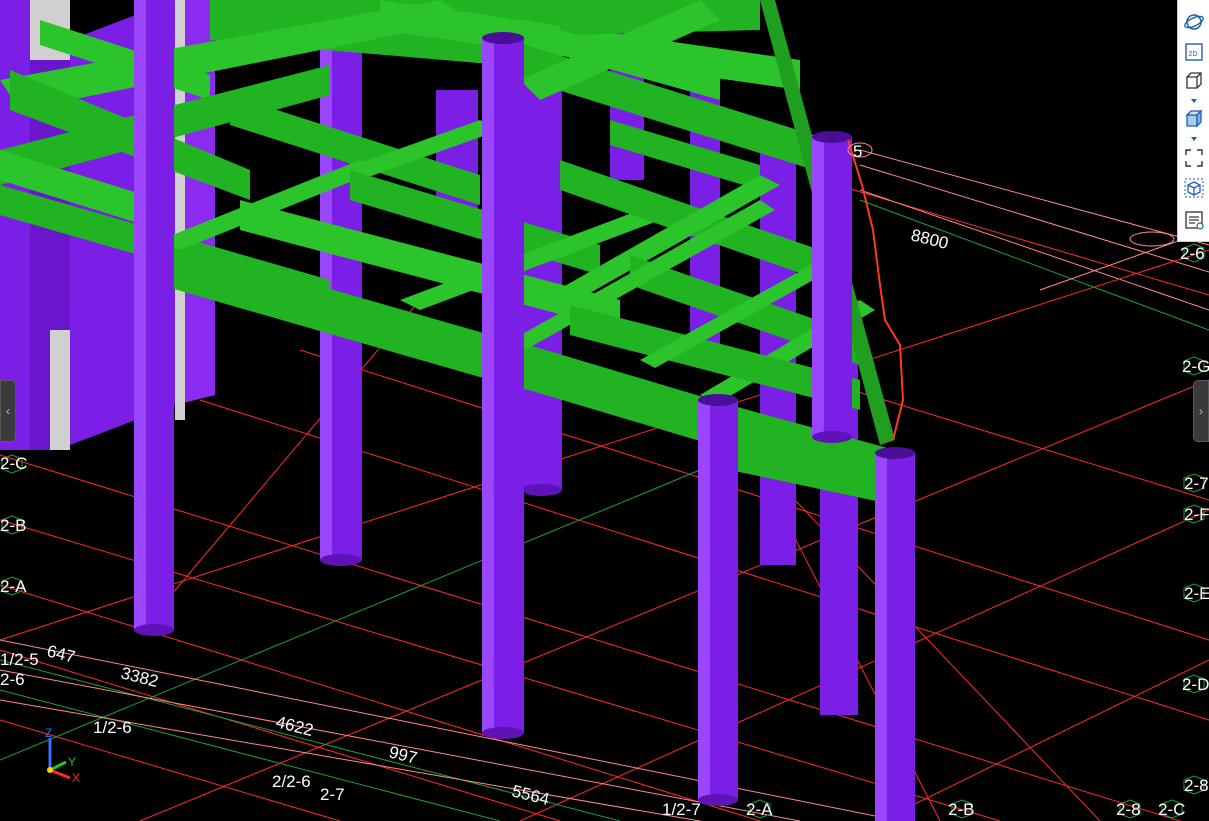 This screenshot has height=821, width=1209. Describe the element at coordinates (19, 659) in the screenshot. I see `grid-label: 1/2-5` at that location.